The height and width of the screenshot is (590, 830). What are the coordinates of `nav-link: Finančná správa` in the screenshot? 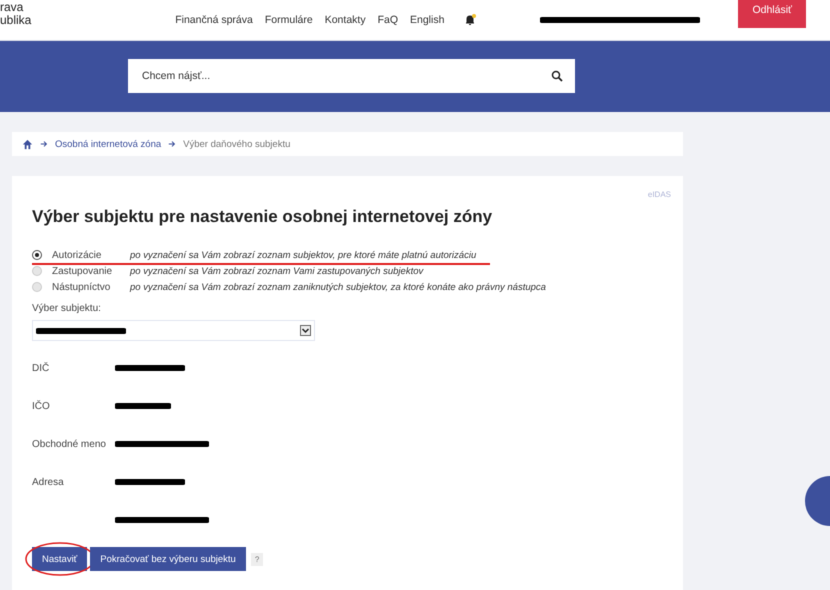 It's located at (214, 20).